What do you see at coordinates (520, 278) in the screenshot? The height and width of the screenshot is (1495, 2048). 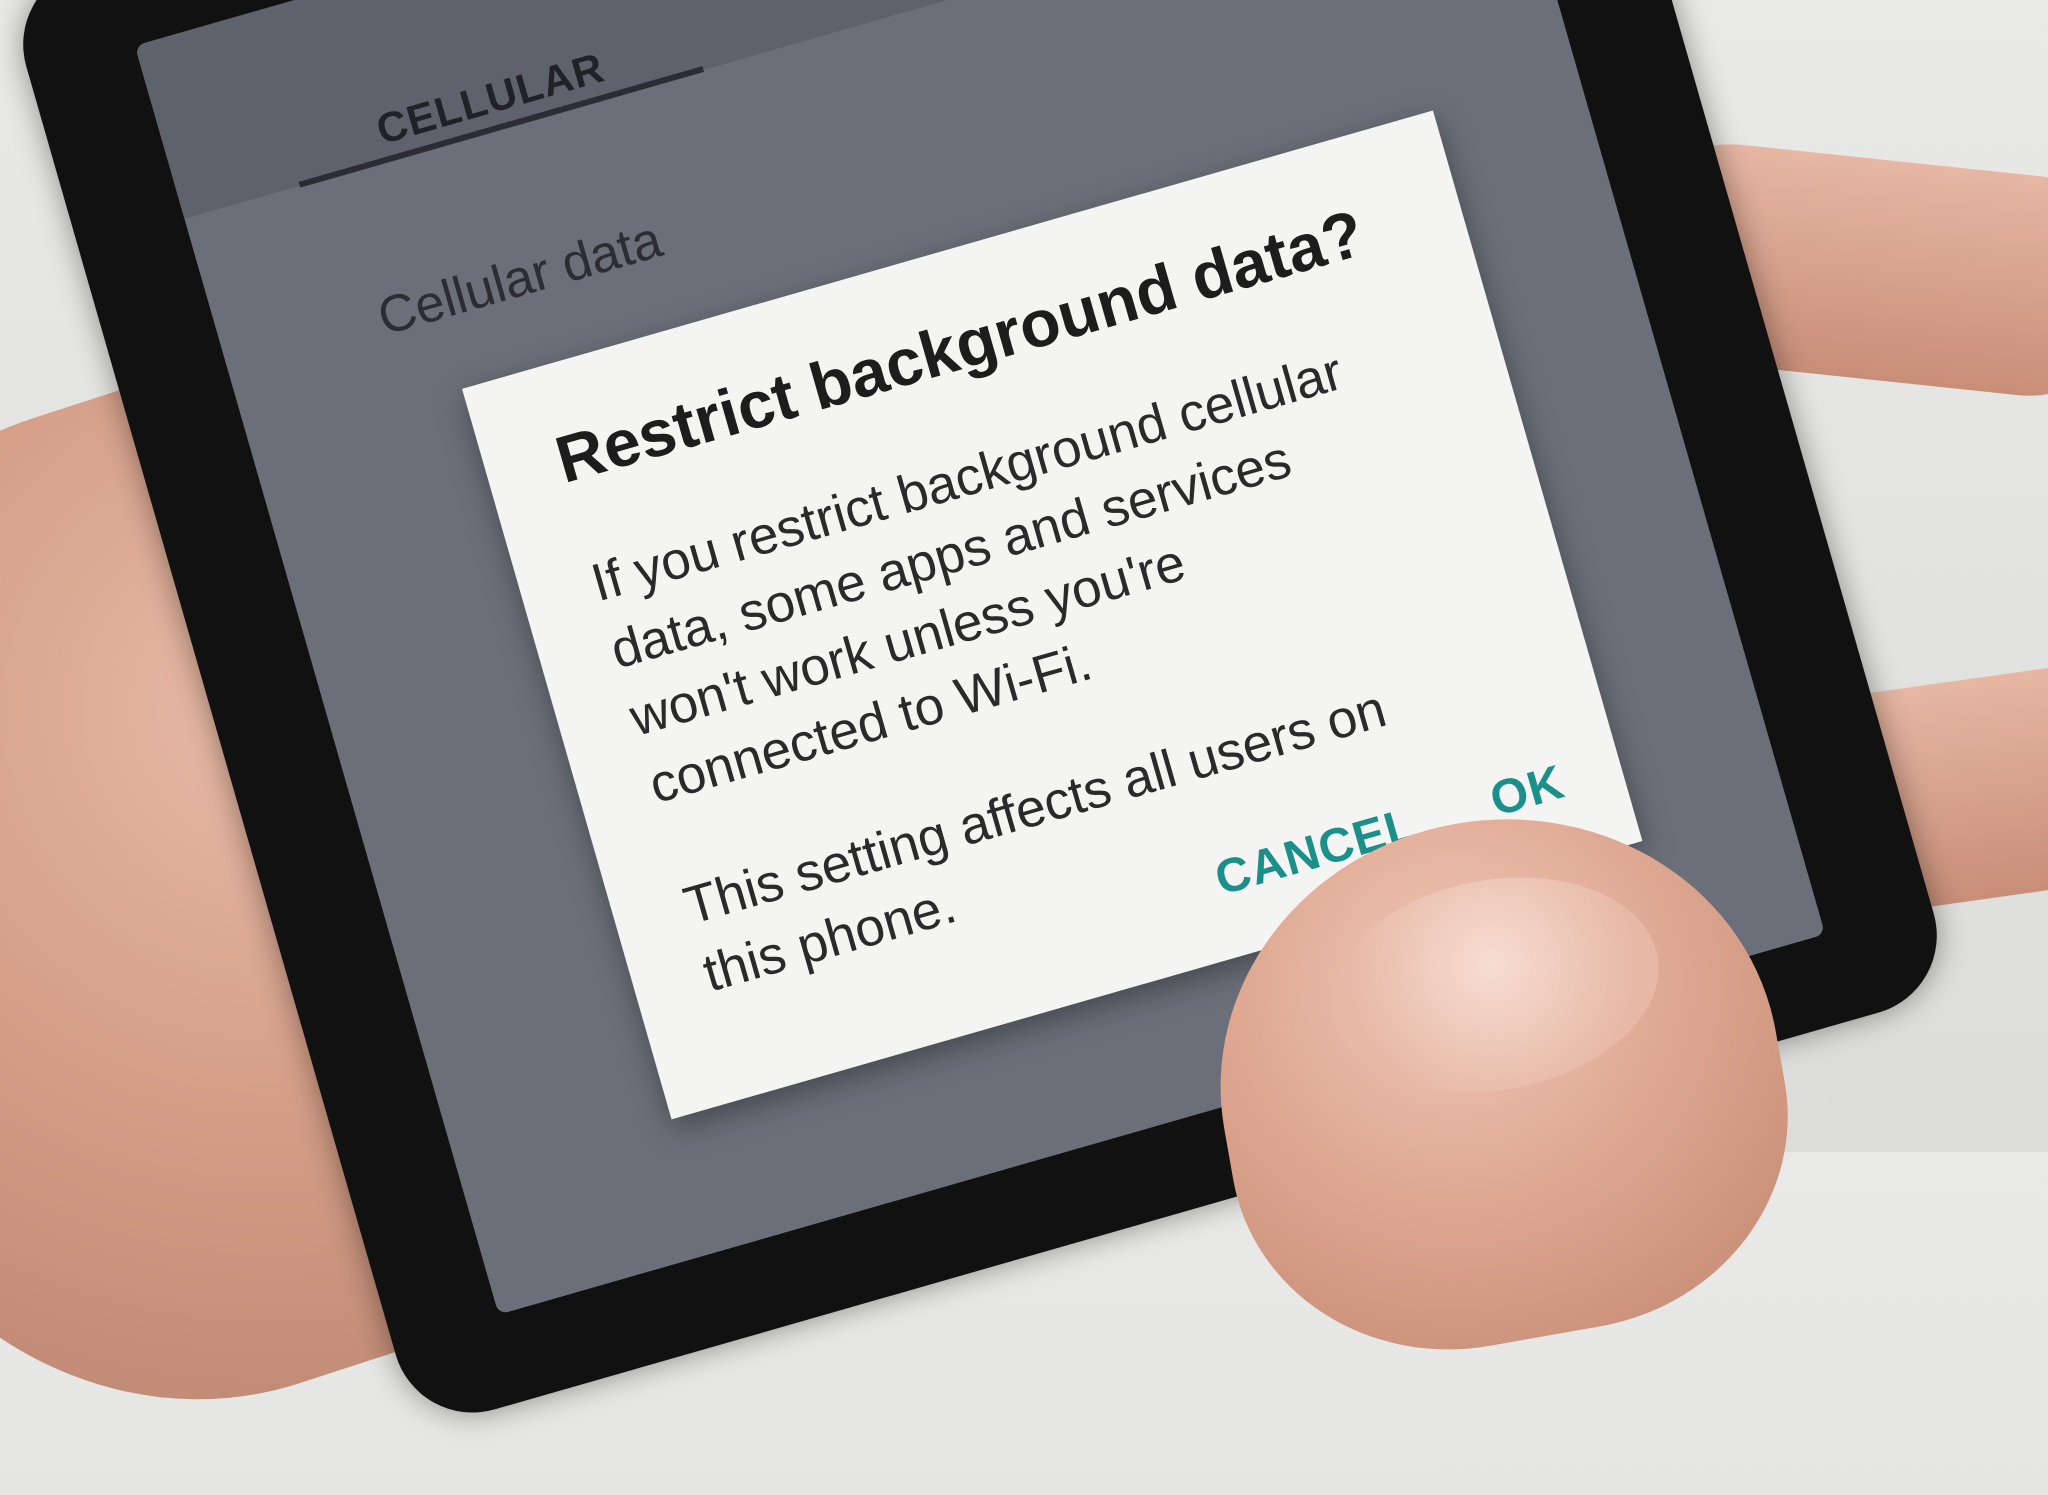 I see `cellular-data-label: Cellular data` at bounding box center [520, 278].